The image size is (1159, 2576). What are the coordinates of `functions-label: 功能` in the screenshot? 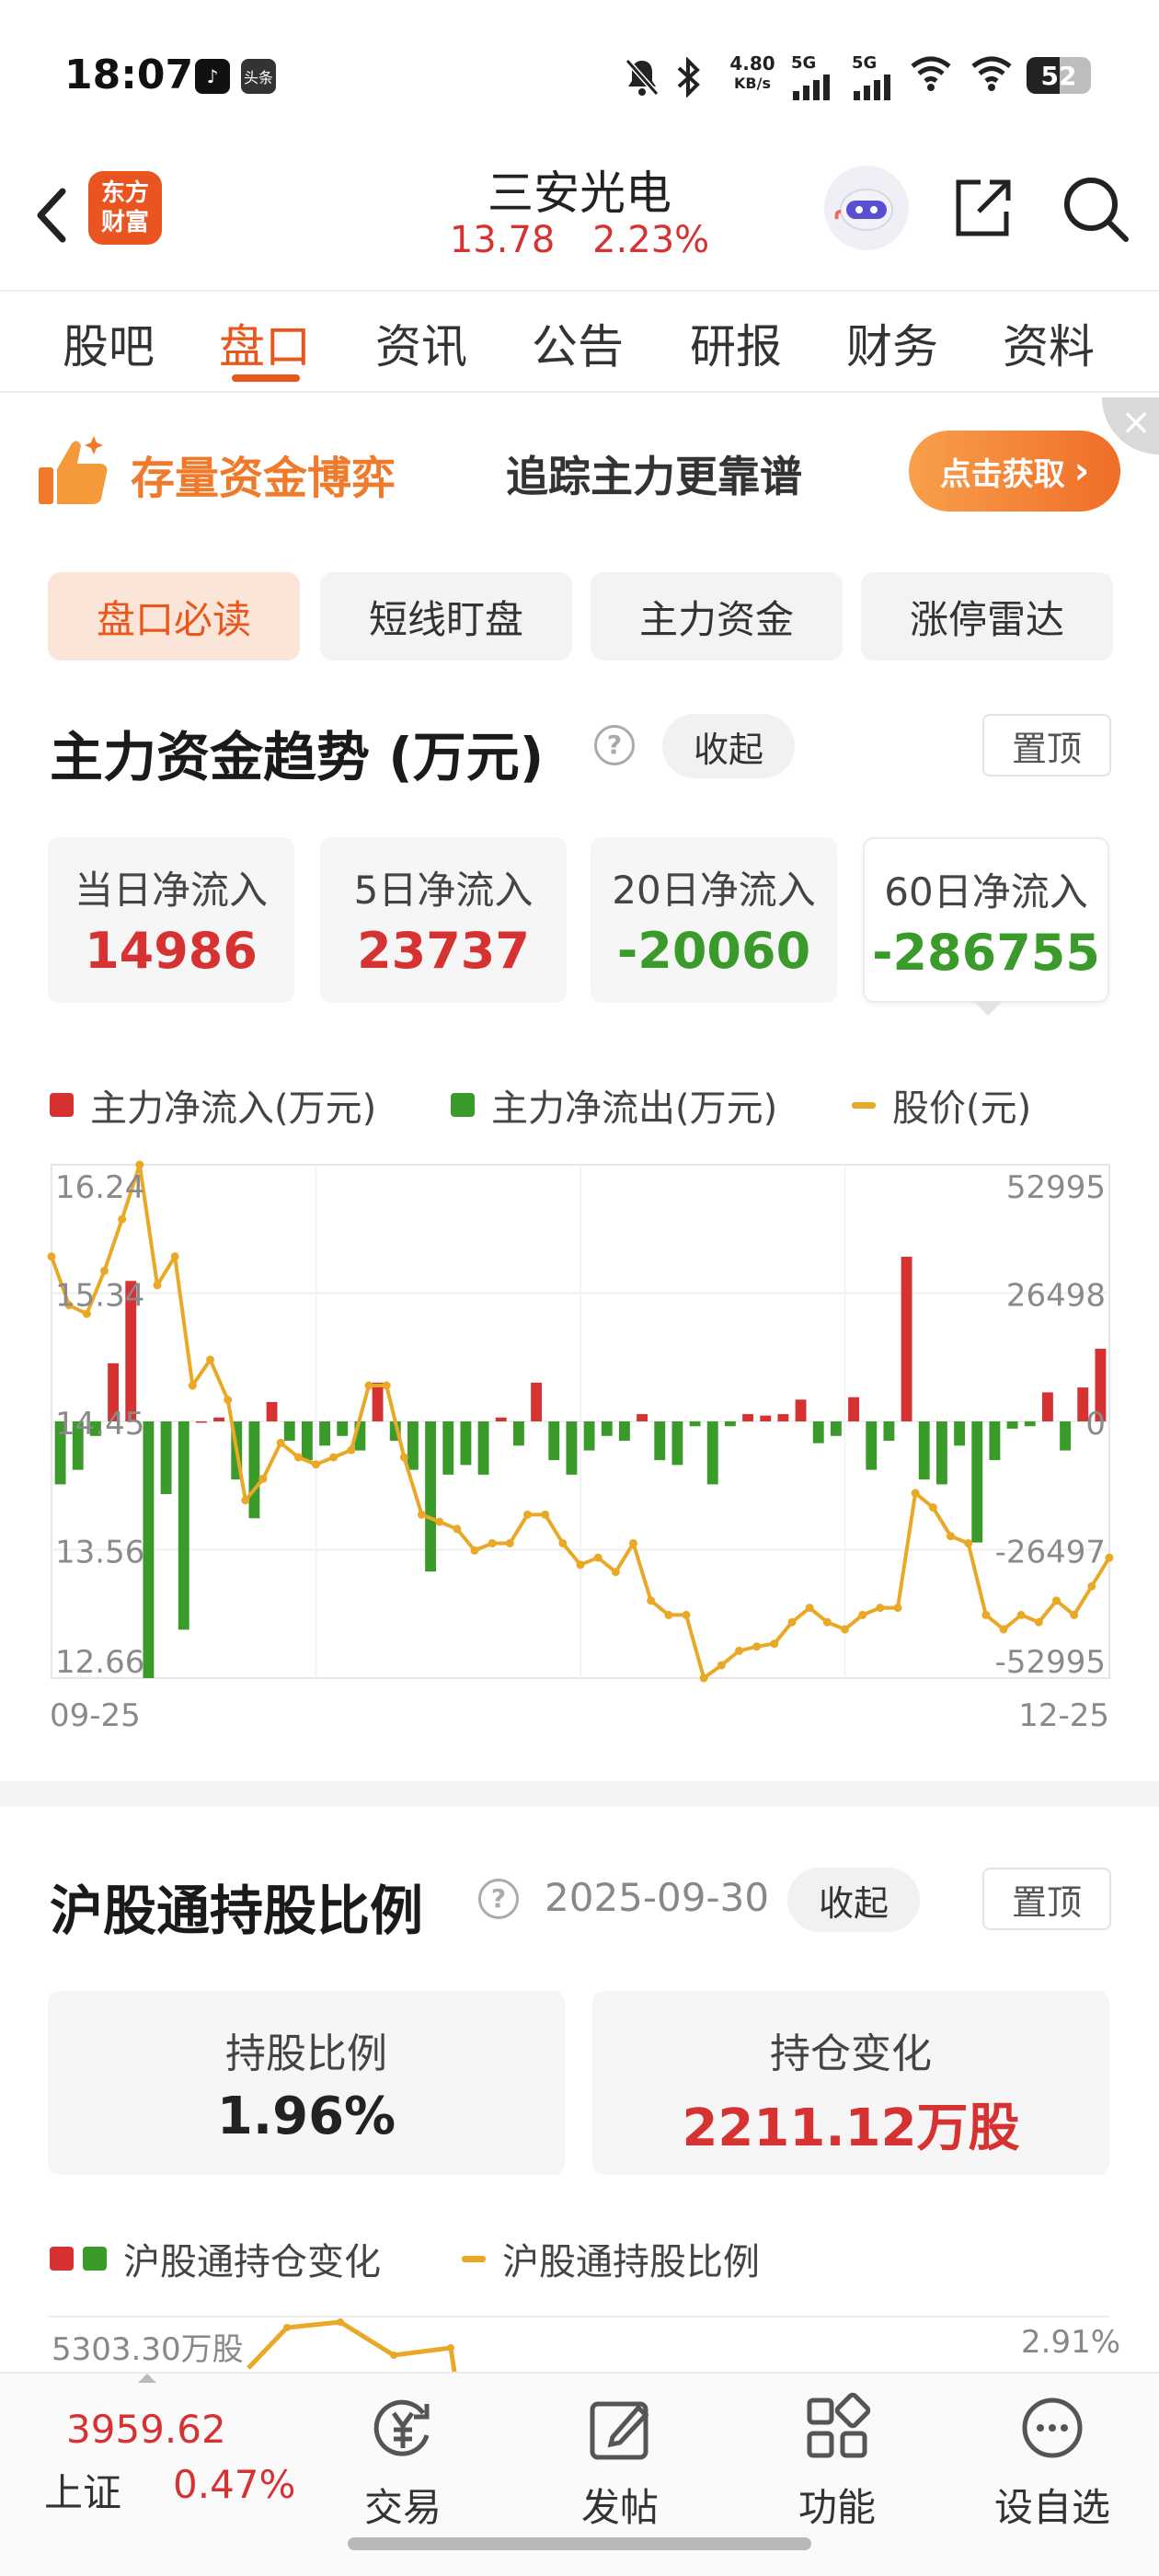 It's located at (837, 2507).